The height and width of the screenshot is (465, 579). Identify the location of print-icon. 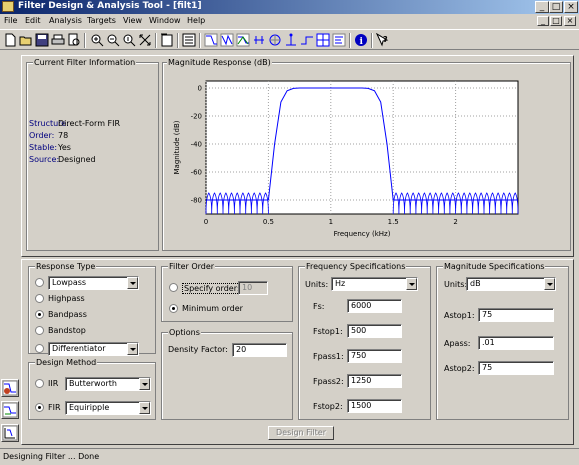
(58, 40).